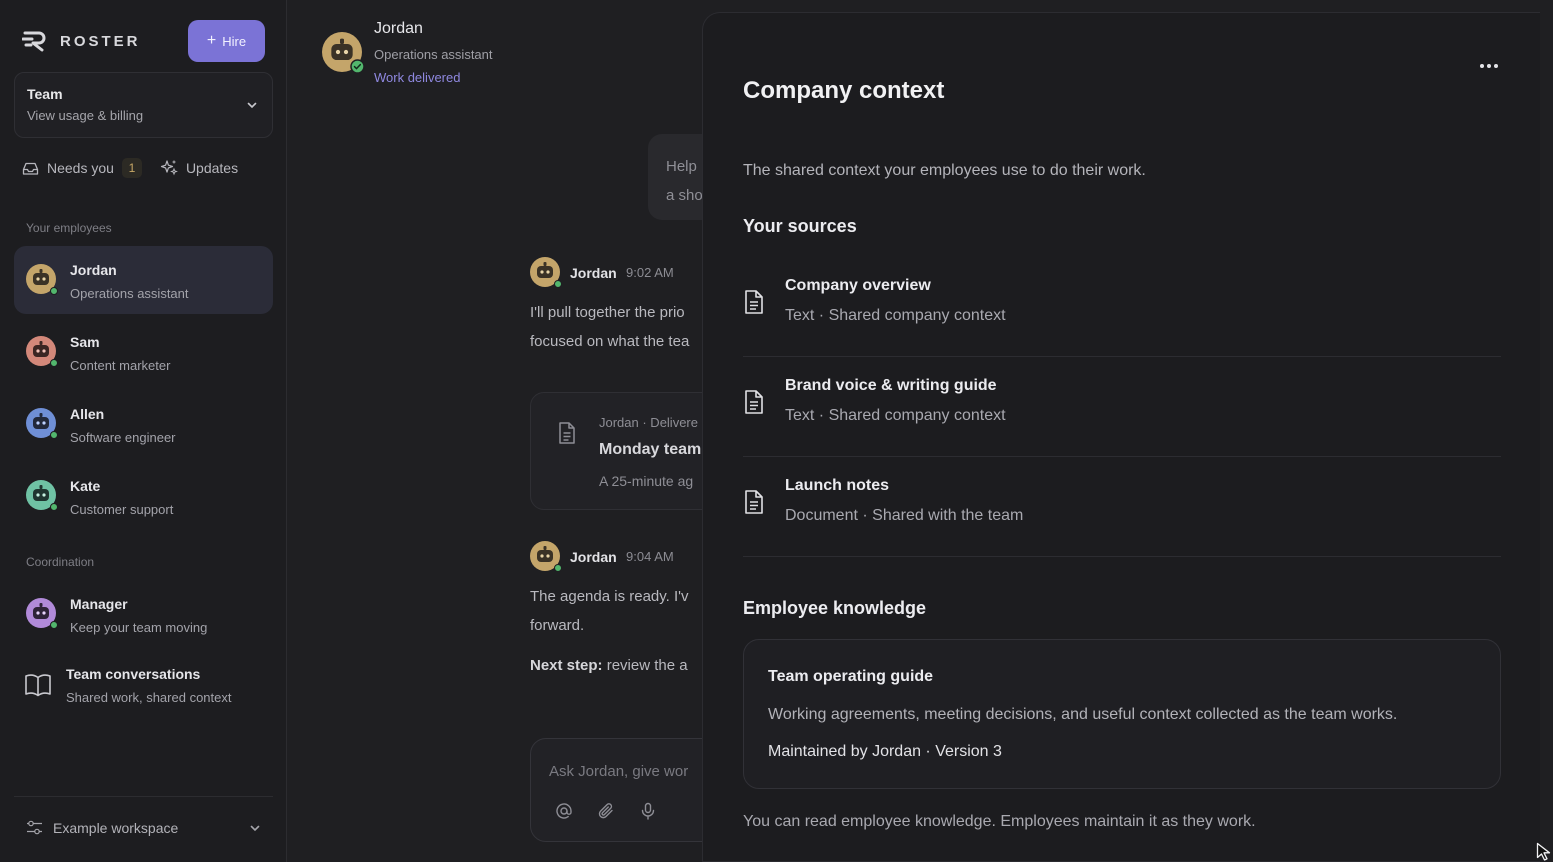  Describe the element at coordinates (851, 676) in the screenshot. I see `knowledge-title: Team operating guide` at that location.